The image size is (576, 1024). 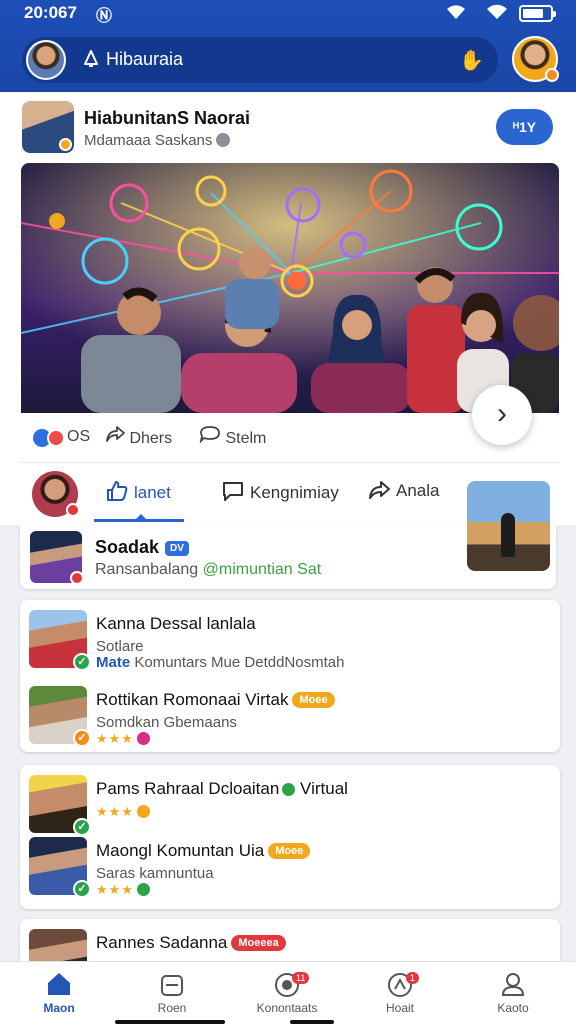 What do you see at coordinates (82, 738) in the screenshot?
I see `badge-icon: ✓` at bounding box center [82, 738].